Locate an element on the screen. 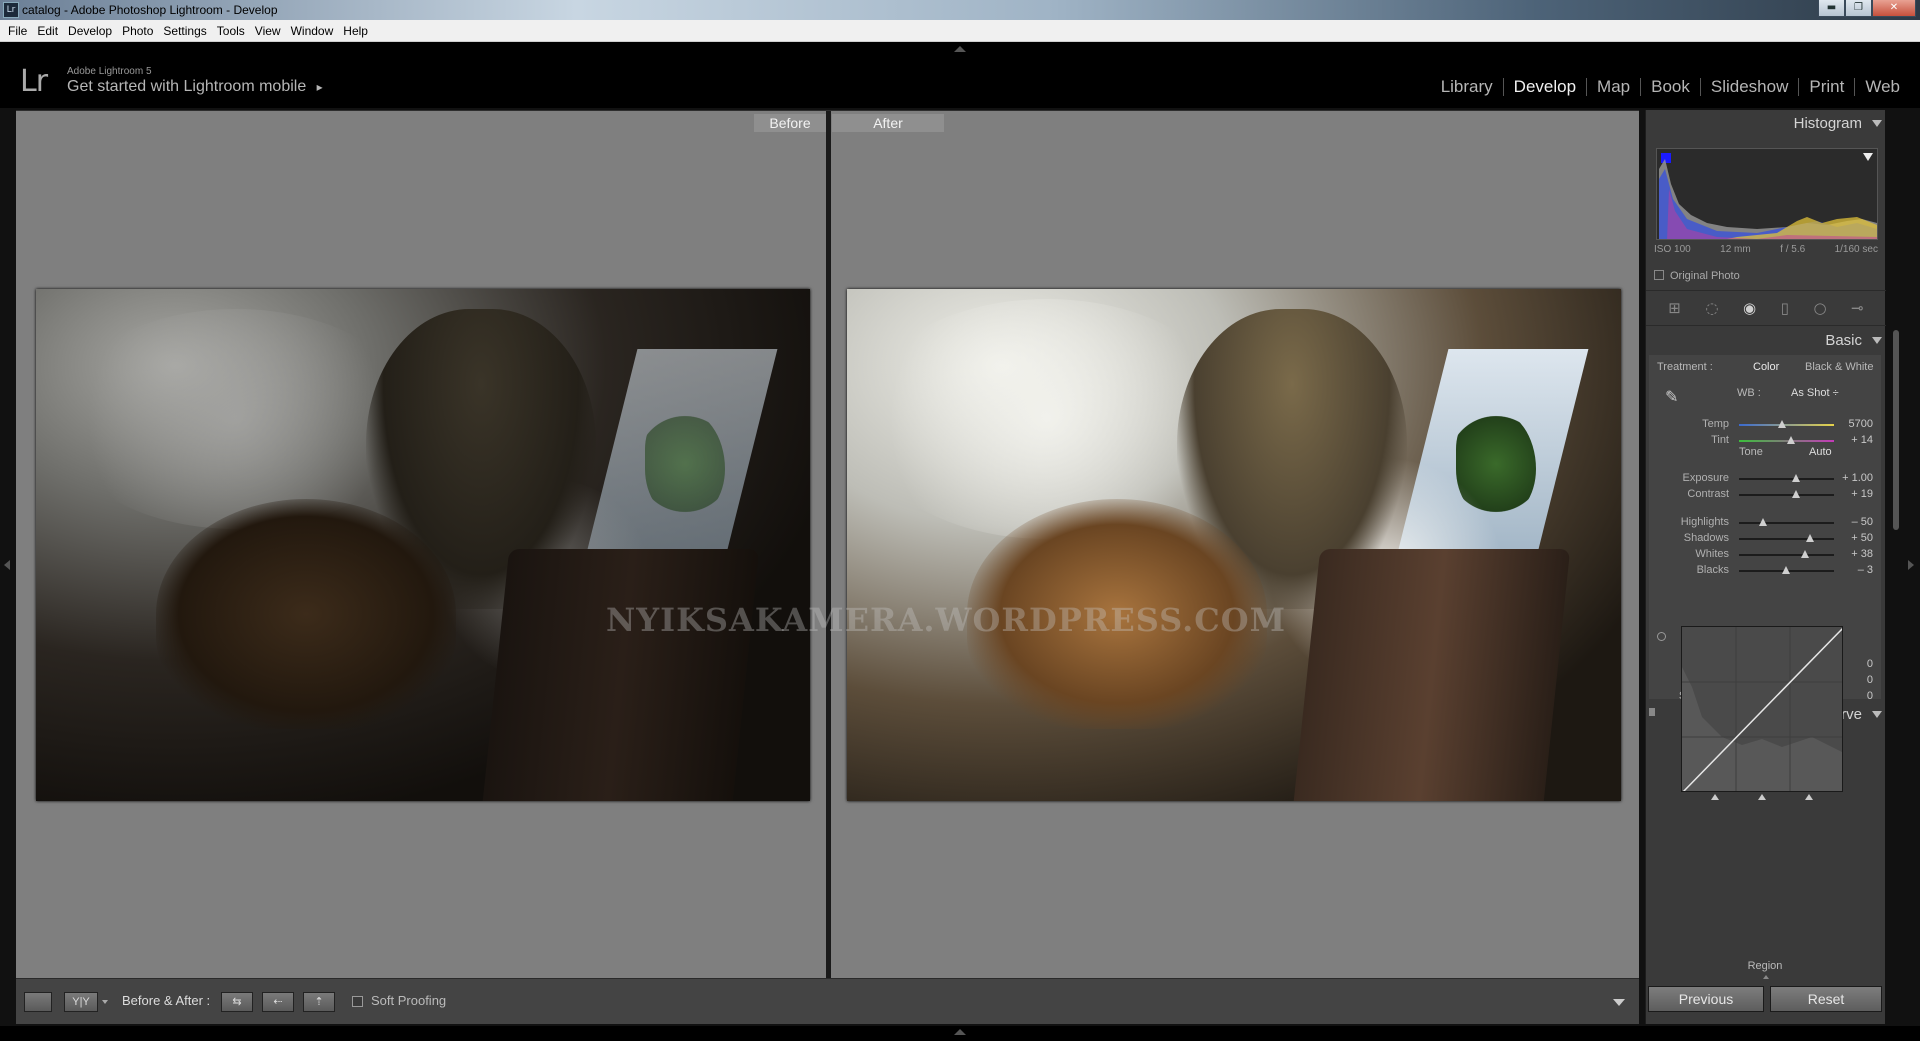 The width and height of the screenshot is (1920, 1041). treatment-color-button: Color is located at coordinates (1766, 367).